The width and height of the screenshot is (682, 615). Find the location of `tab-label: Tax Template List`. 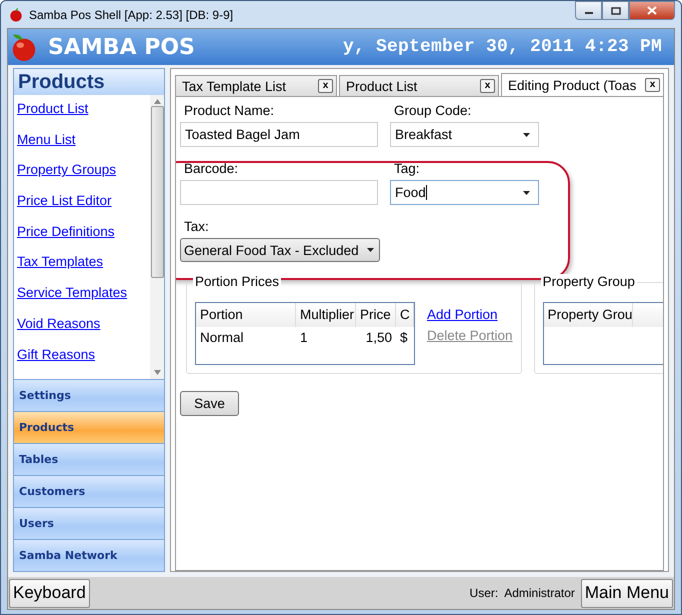

tab-label: Tax Template List is located at coordinates (235, 86).